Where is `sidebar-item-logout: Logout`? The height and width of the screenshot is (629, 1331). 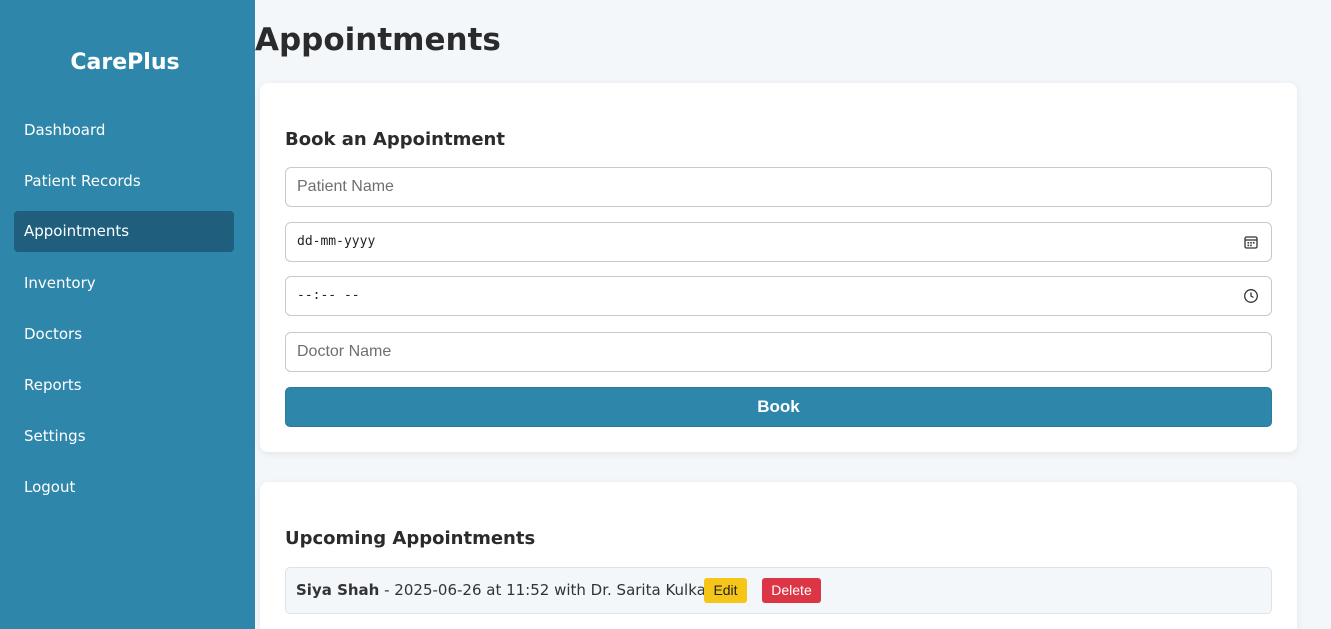 sidebar-item-logout: Logout is located at coordinates (124, 487).